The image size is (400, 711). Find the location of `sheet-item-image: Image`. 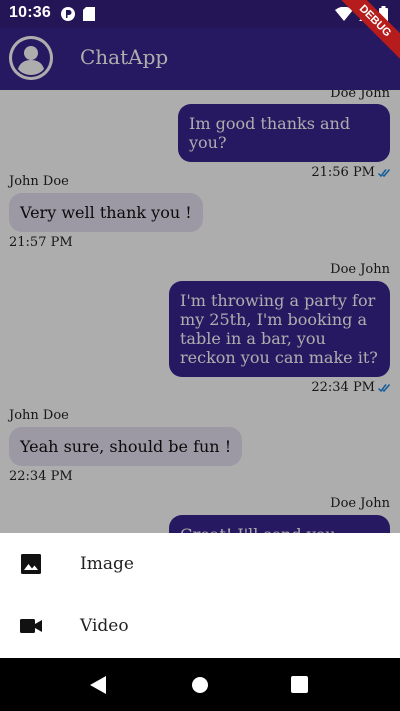

sheet-item-image: Image is located at coordinates (200, 564).